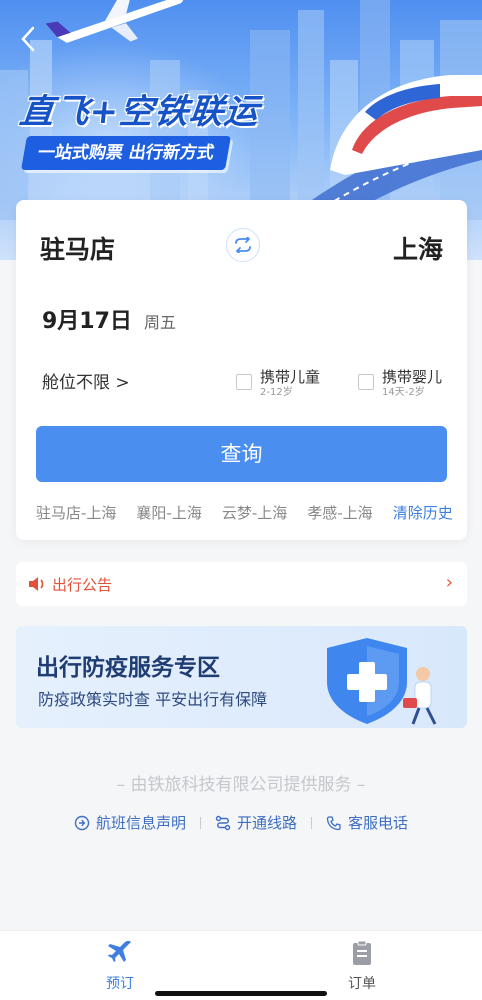  What do you see at coordinates (403, 392) in the screenshot?
I see `infant-age: 14天-2岁` at bounding box center [403, 392].